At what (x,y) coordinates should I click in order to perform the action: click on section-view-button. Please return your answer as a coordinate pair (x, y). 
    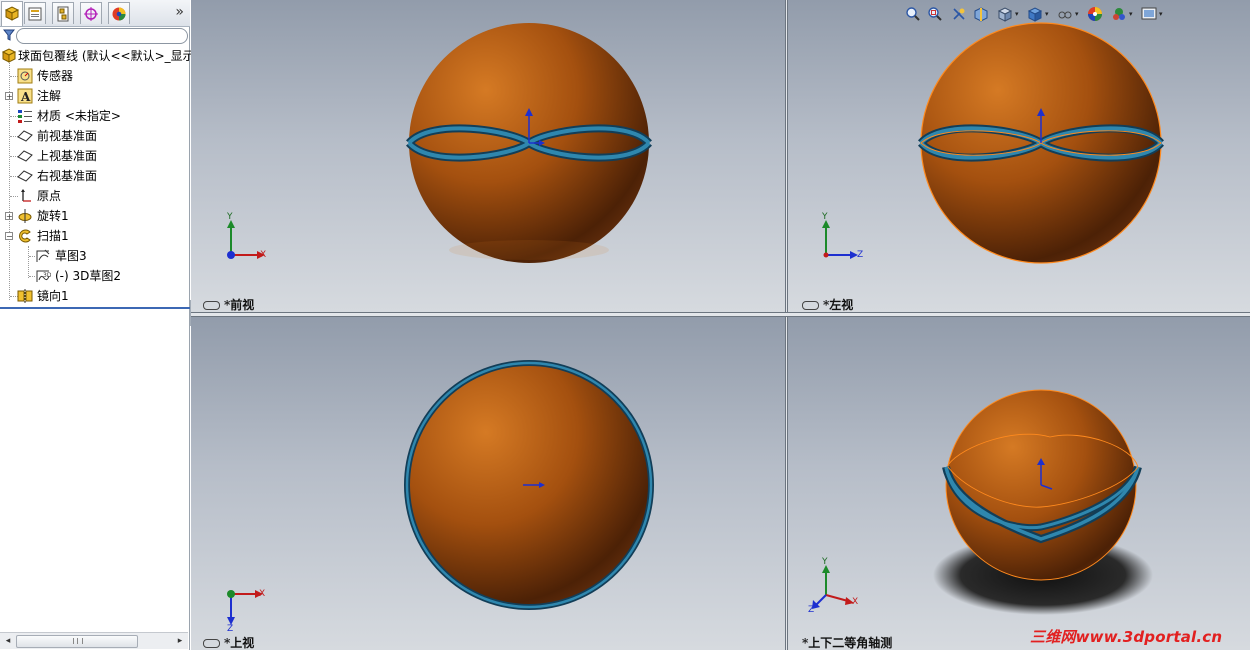
    Looking at the image, I should click on (981, 14).